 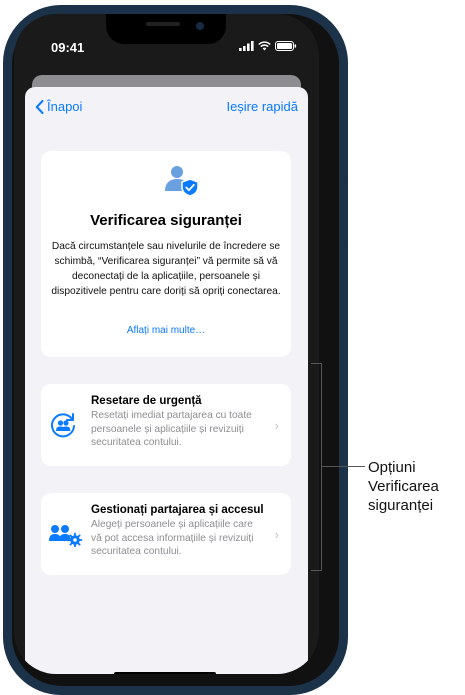 I want to click on callout-bracket, so click(x=316, y=467).